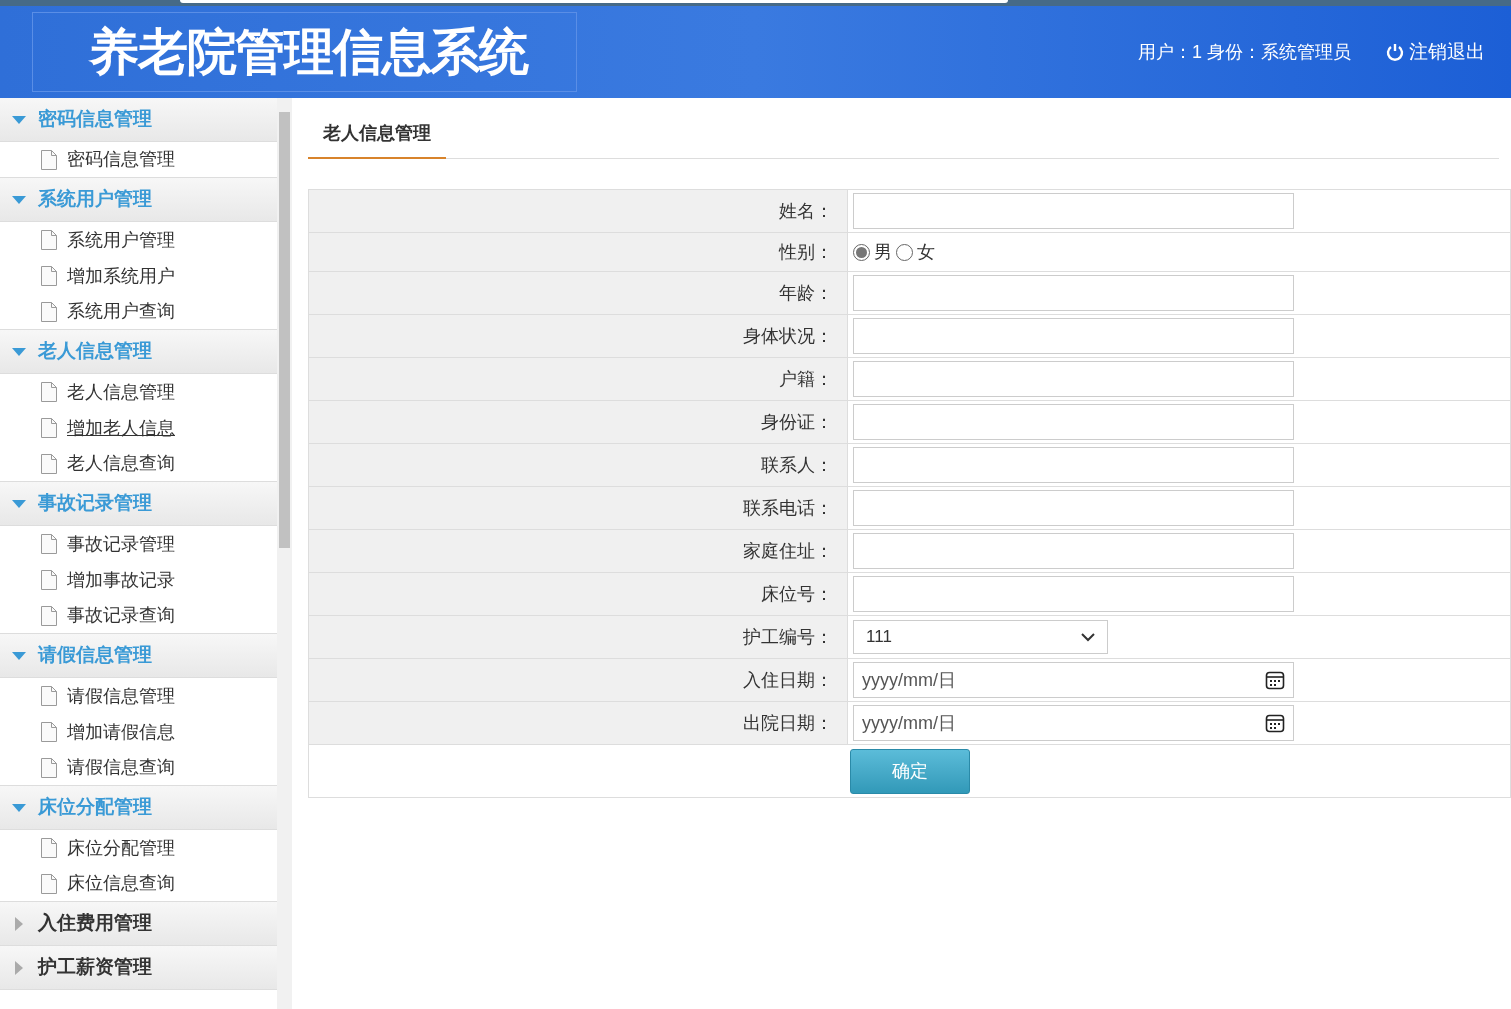 The height and width of the screenshot is (1009, 1511). Describe the element at coordinates (788, 680) in the screenshot. I see `field-label: 入住日期：` at that location.